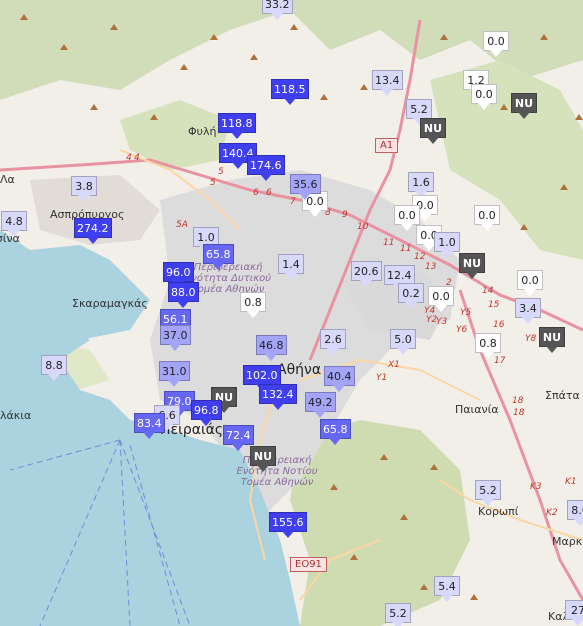 This screenshot has width=583, height=626. Describe the element at coordinates (149, 426) in the screenshot. I see `station-marker: 83.4` at that location.